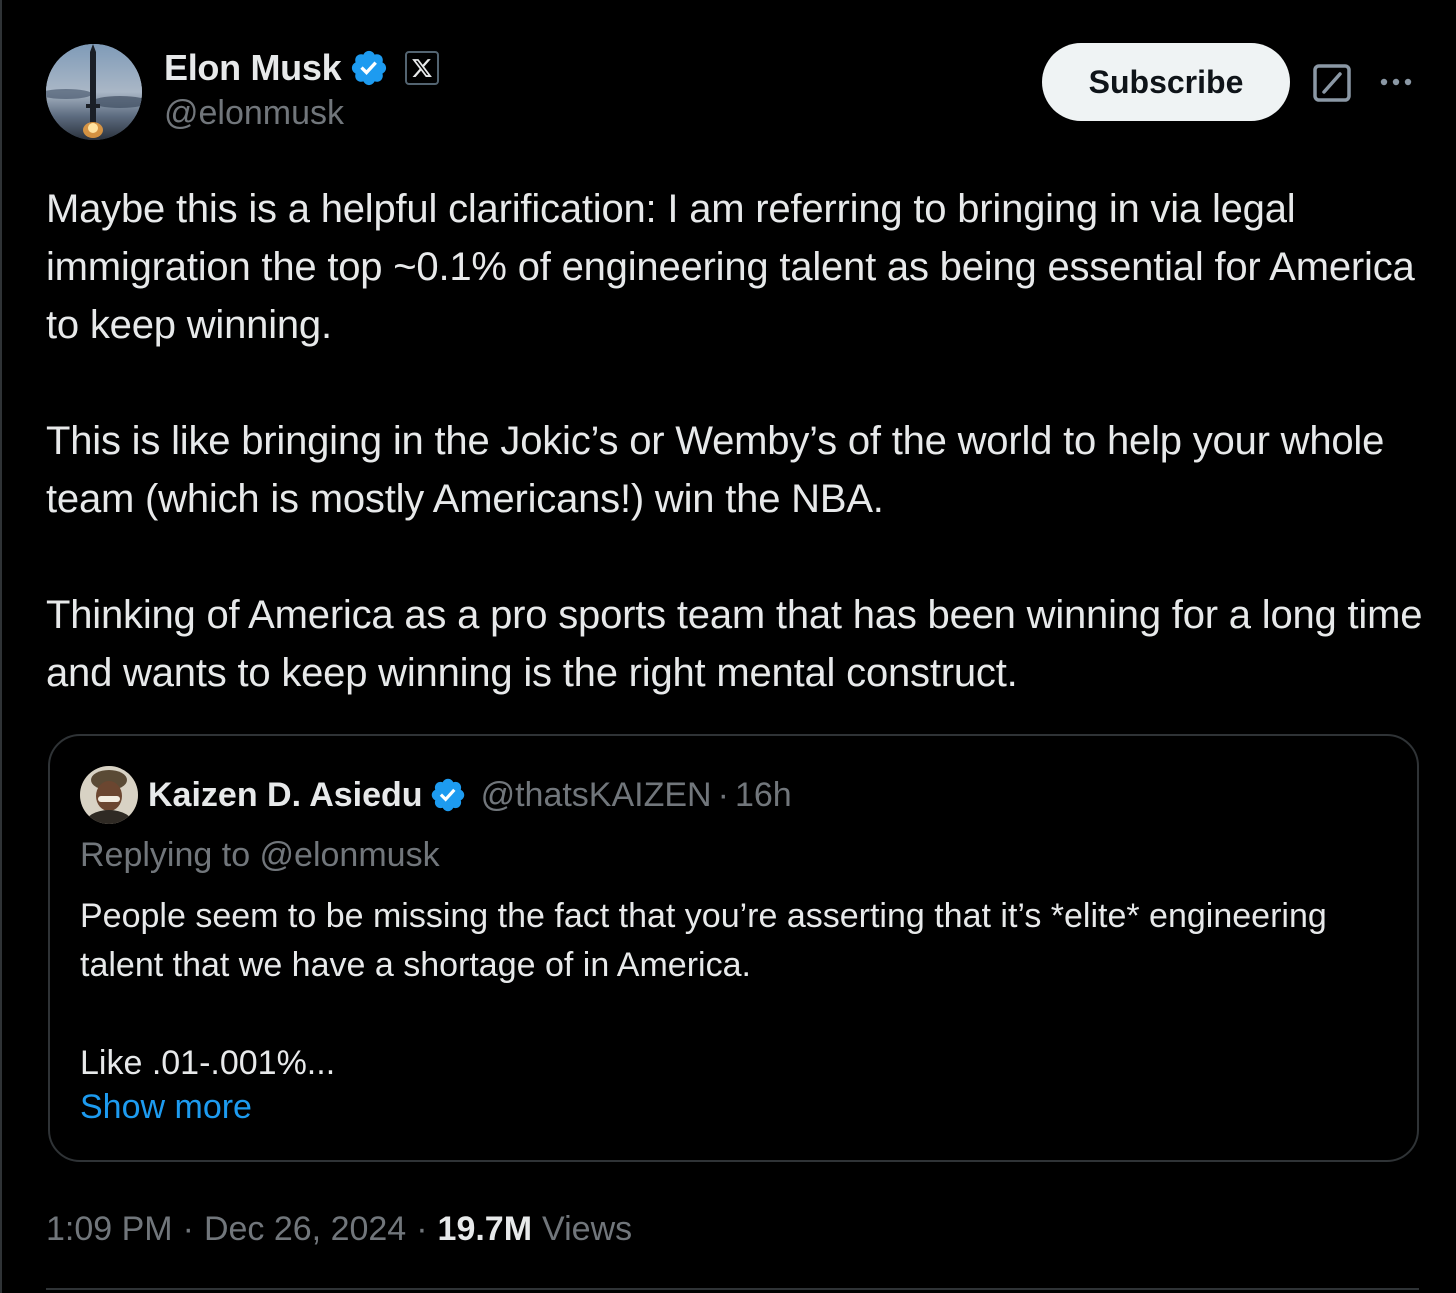 This screenshot has width=1456, height=1293. I want to click on author-name-row: Elon Musk, so click(302, 68).